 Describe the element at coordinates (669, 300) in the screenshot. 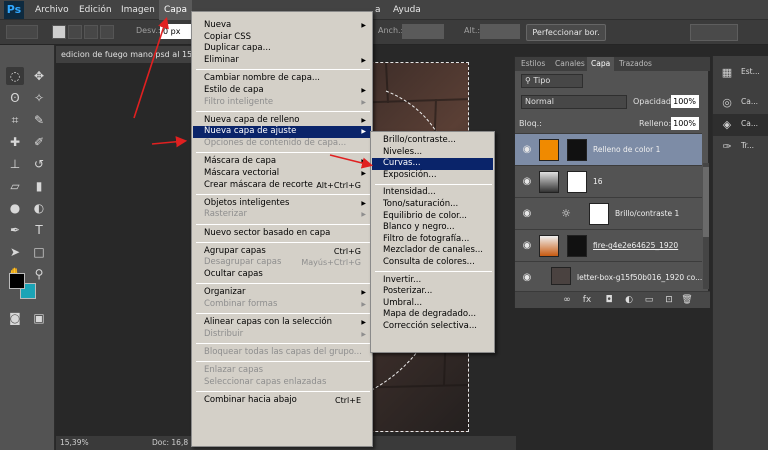

I see `new-layer-icon: ⊡` at that location.